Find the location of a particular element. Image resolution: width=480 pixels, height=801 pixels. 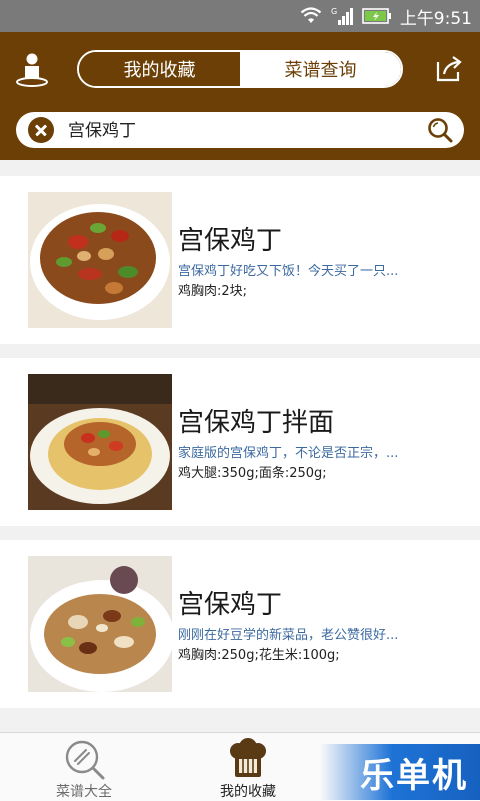

chef-hat-icon is located at coordinates (248, 757).